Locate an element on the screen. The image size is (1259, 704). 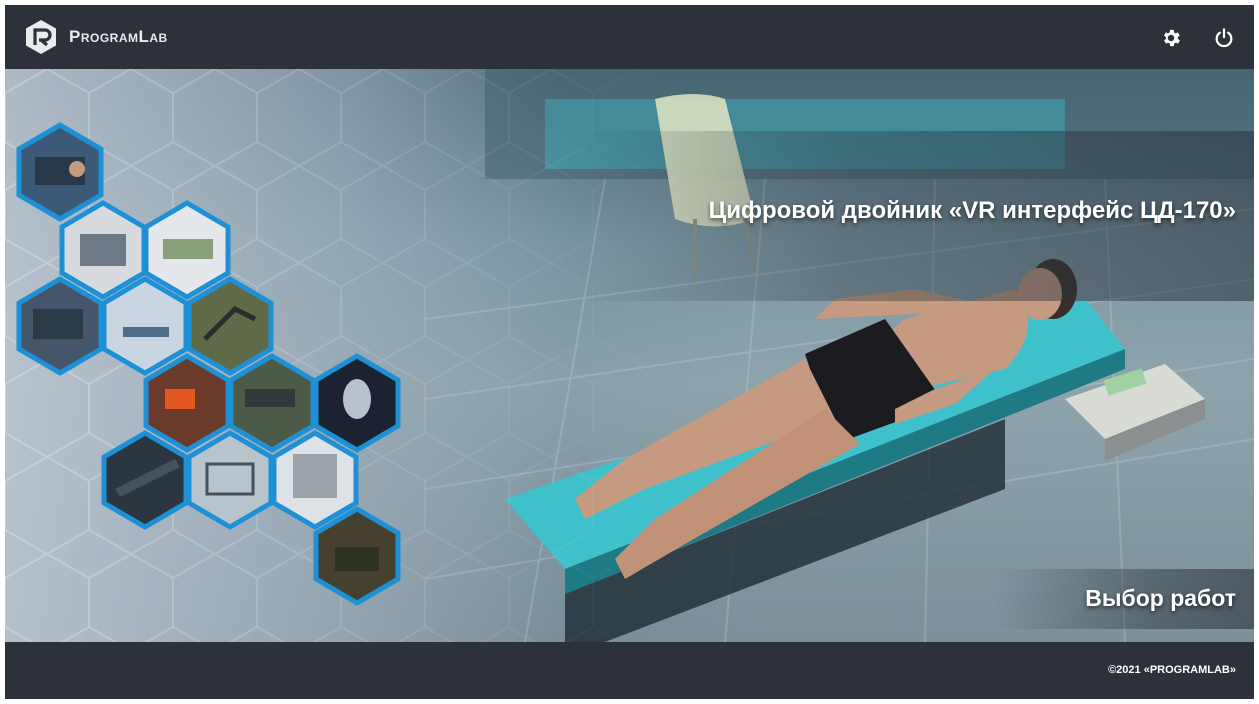
power-icon is located at coordinates (1224, 38).